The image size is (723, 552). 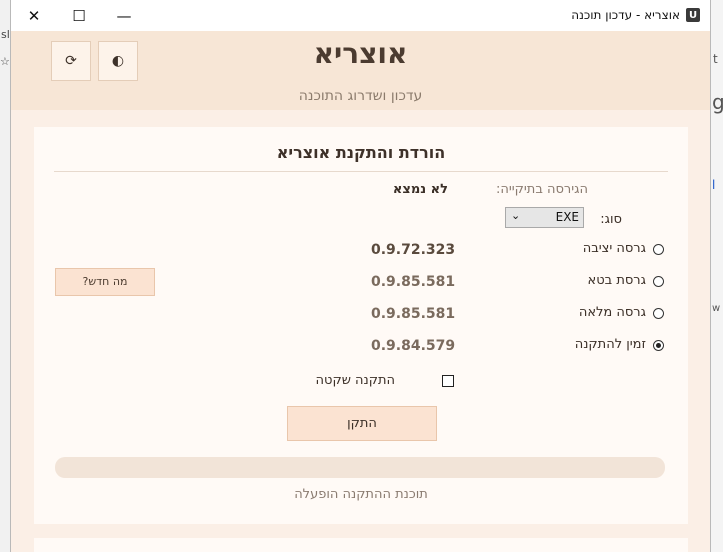 What do you see at coordinates (361, 545) in the screenshot?
I see `secondary-card` at bounding box center [361, 545].